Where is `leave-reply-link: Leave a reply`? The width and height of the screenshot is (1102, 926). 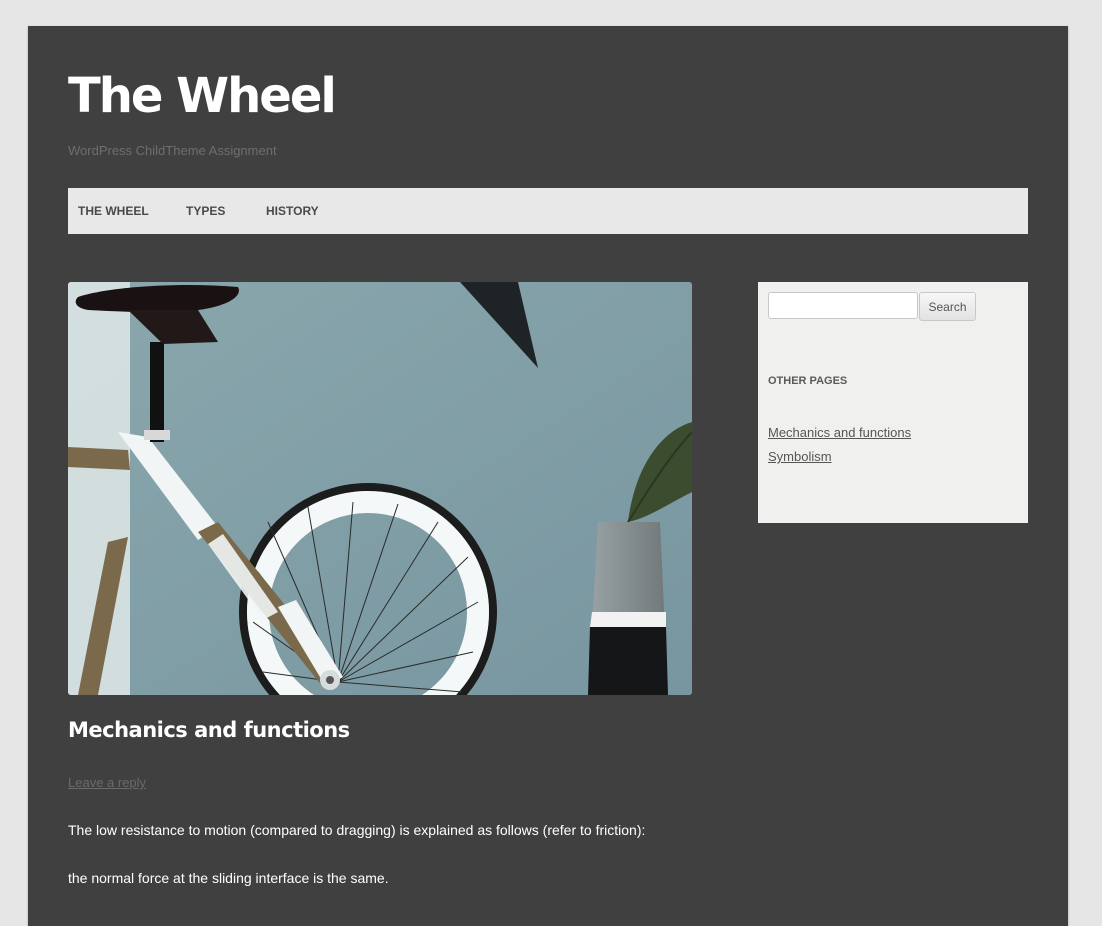
leave-reply-link: Leave a reply is located at coordinates (107, 782).